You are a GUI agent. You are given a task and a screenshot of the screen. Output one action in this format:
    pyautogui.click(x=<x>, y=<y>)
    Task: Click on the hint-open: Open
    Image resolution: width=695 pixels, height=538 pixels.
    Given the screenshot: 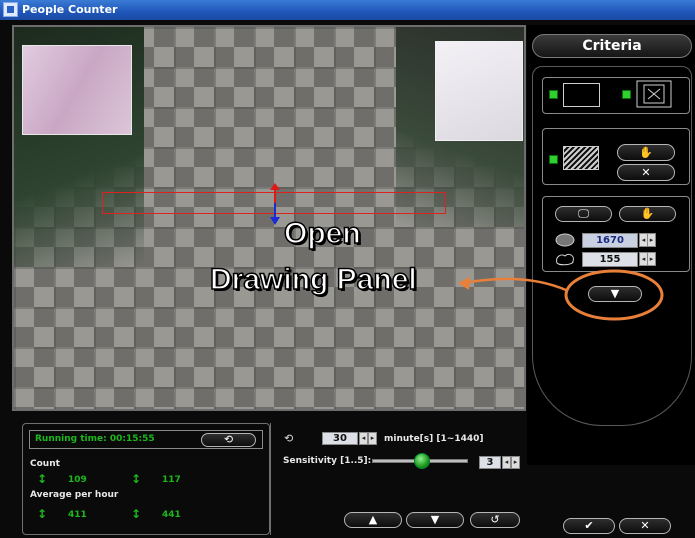 What is the action you would take?
    pyautogui.click(x=322, y=233)
    